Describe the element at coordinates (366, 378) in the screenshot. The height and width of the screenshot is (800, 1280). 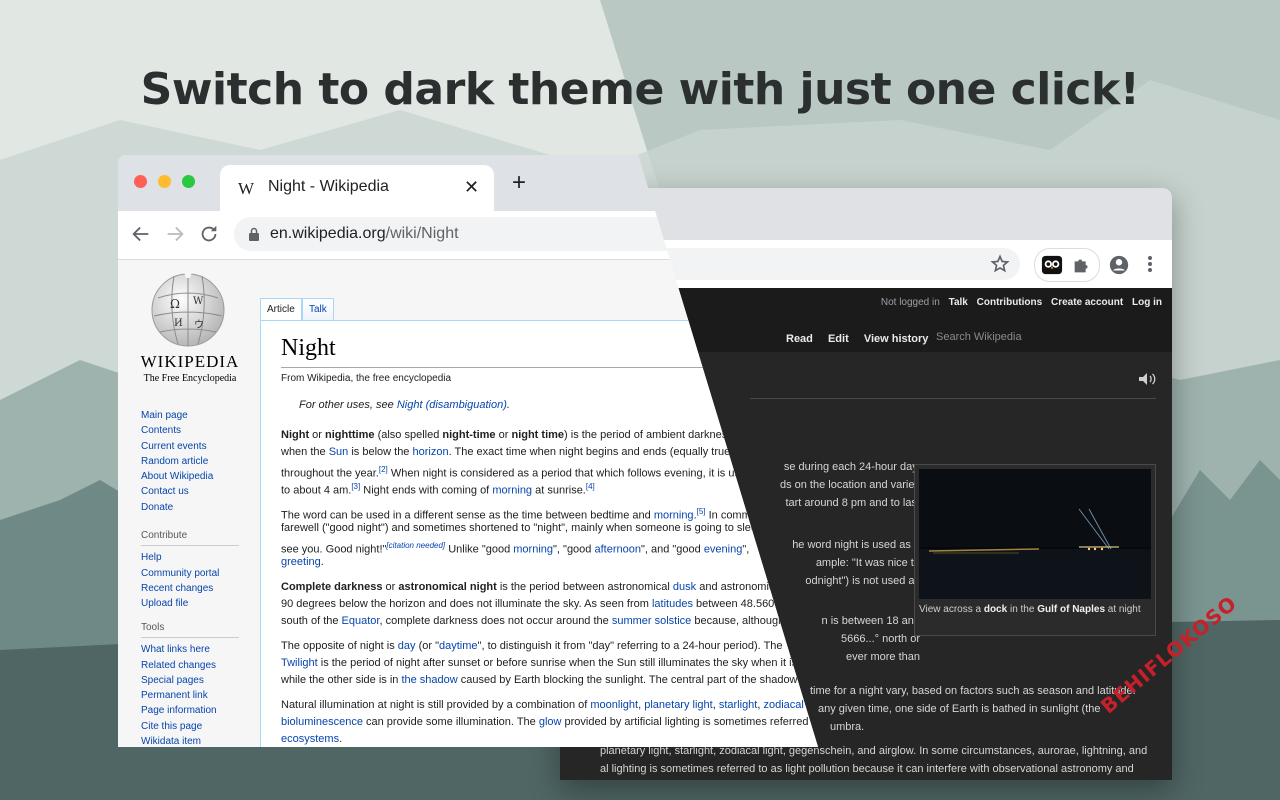
I see `site-sub: From Wikipedia, the free encyclopedia` at that location.